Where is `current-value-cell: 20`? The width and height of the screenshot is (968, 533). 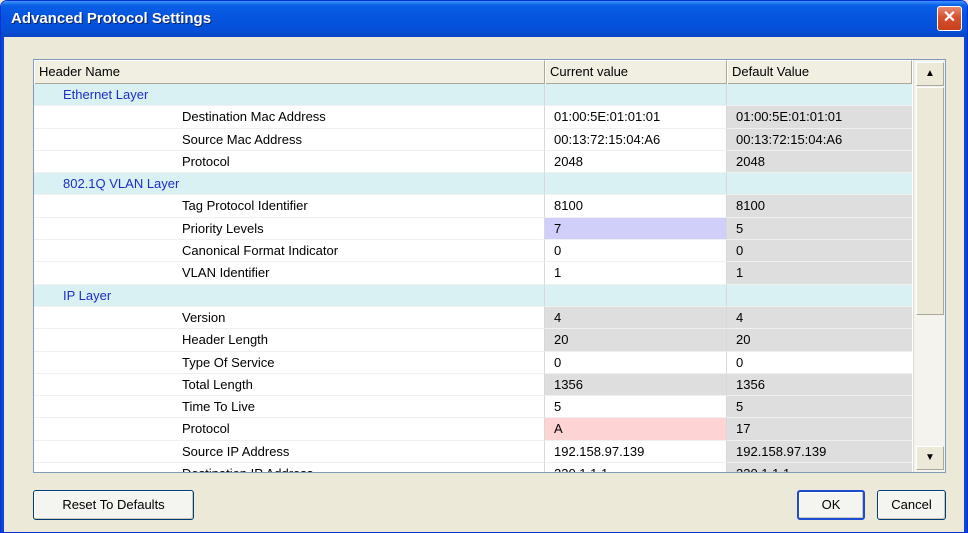
current-value-cell: 20 is located at coordinates (636, 340).